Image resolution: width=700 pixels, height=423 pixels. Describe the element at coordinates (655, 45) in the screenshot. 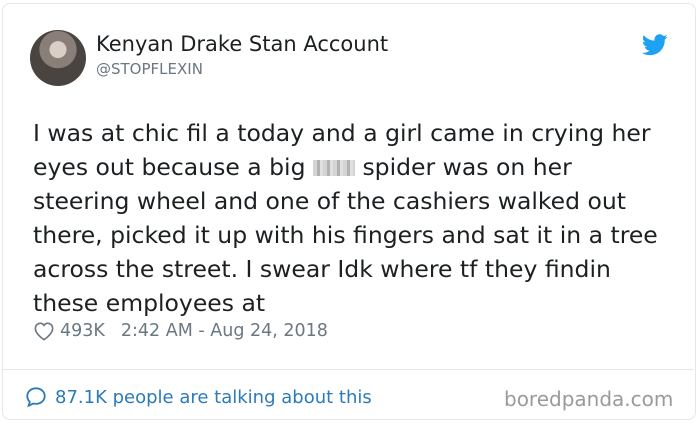

I see `twitter-bird-icon` at that location.